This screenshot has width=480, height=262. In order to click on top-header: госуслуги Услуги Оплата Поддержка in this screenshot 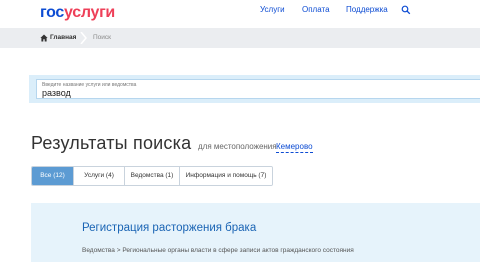, I will do `click(240, 14)`.